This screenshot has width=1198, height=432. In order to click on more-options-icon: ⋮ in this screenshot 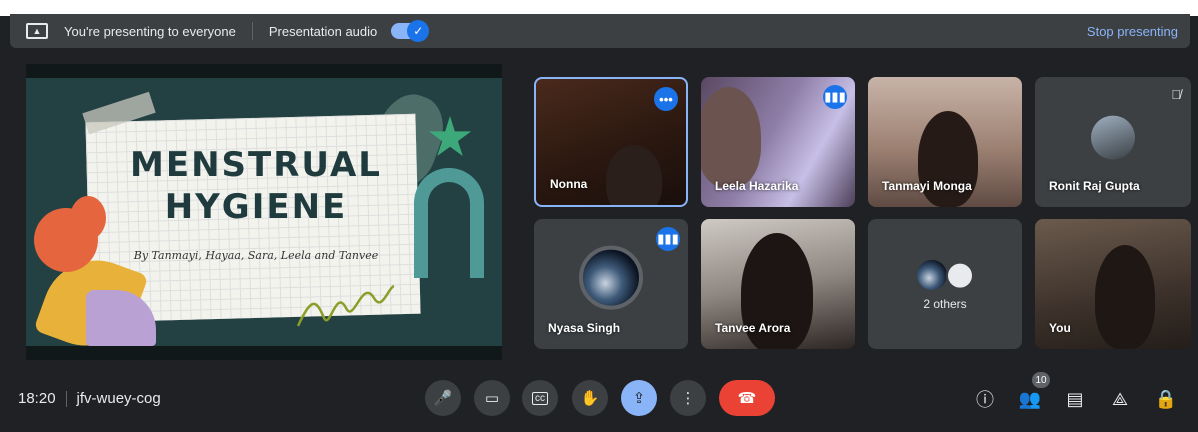, I will do `click(688, 398)`.